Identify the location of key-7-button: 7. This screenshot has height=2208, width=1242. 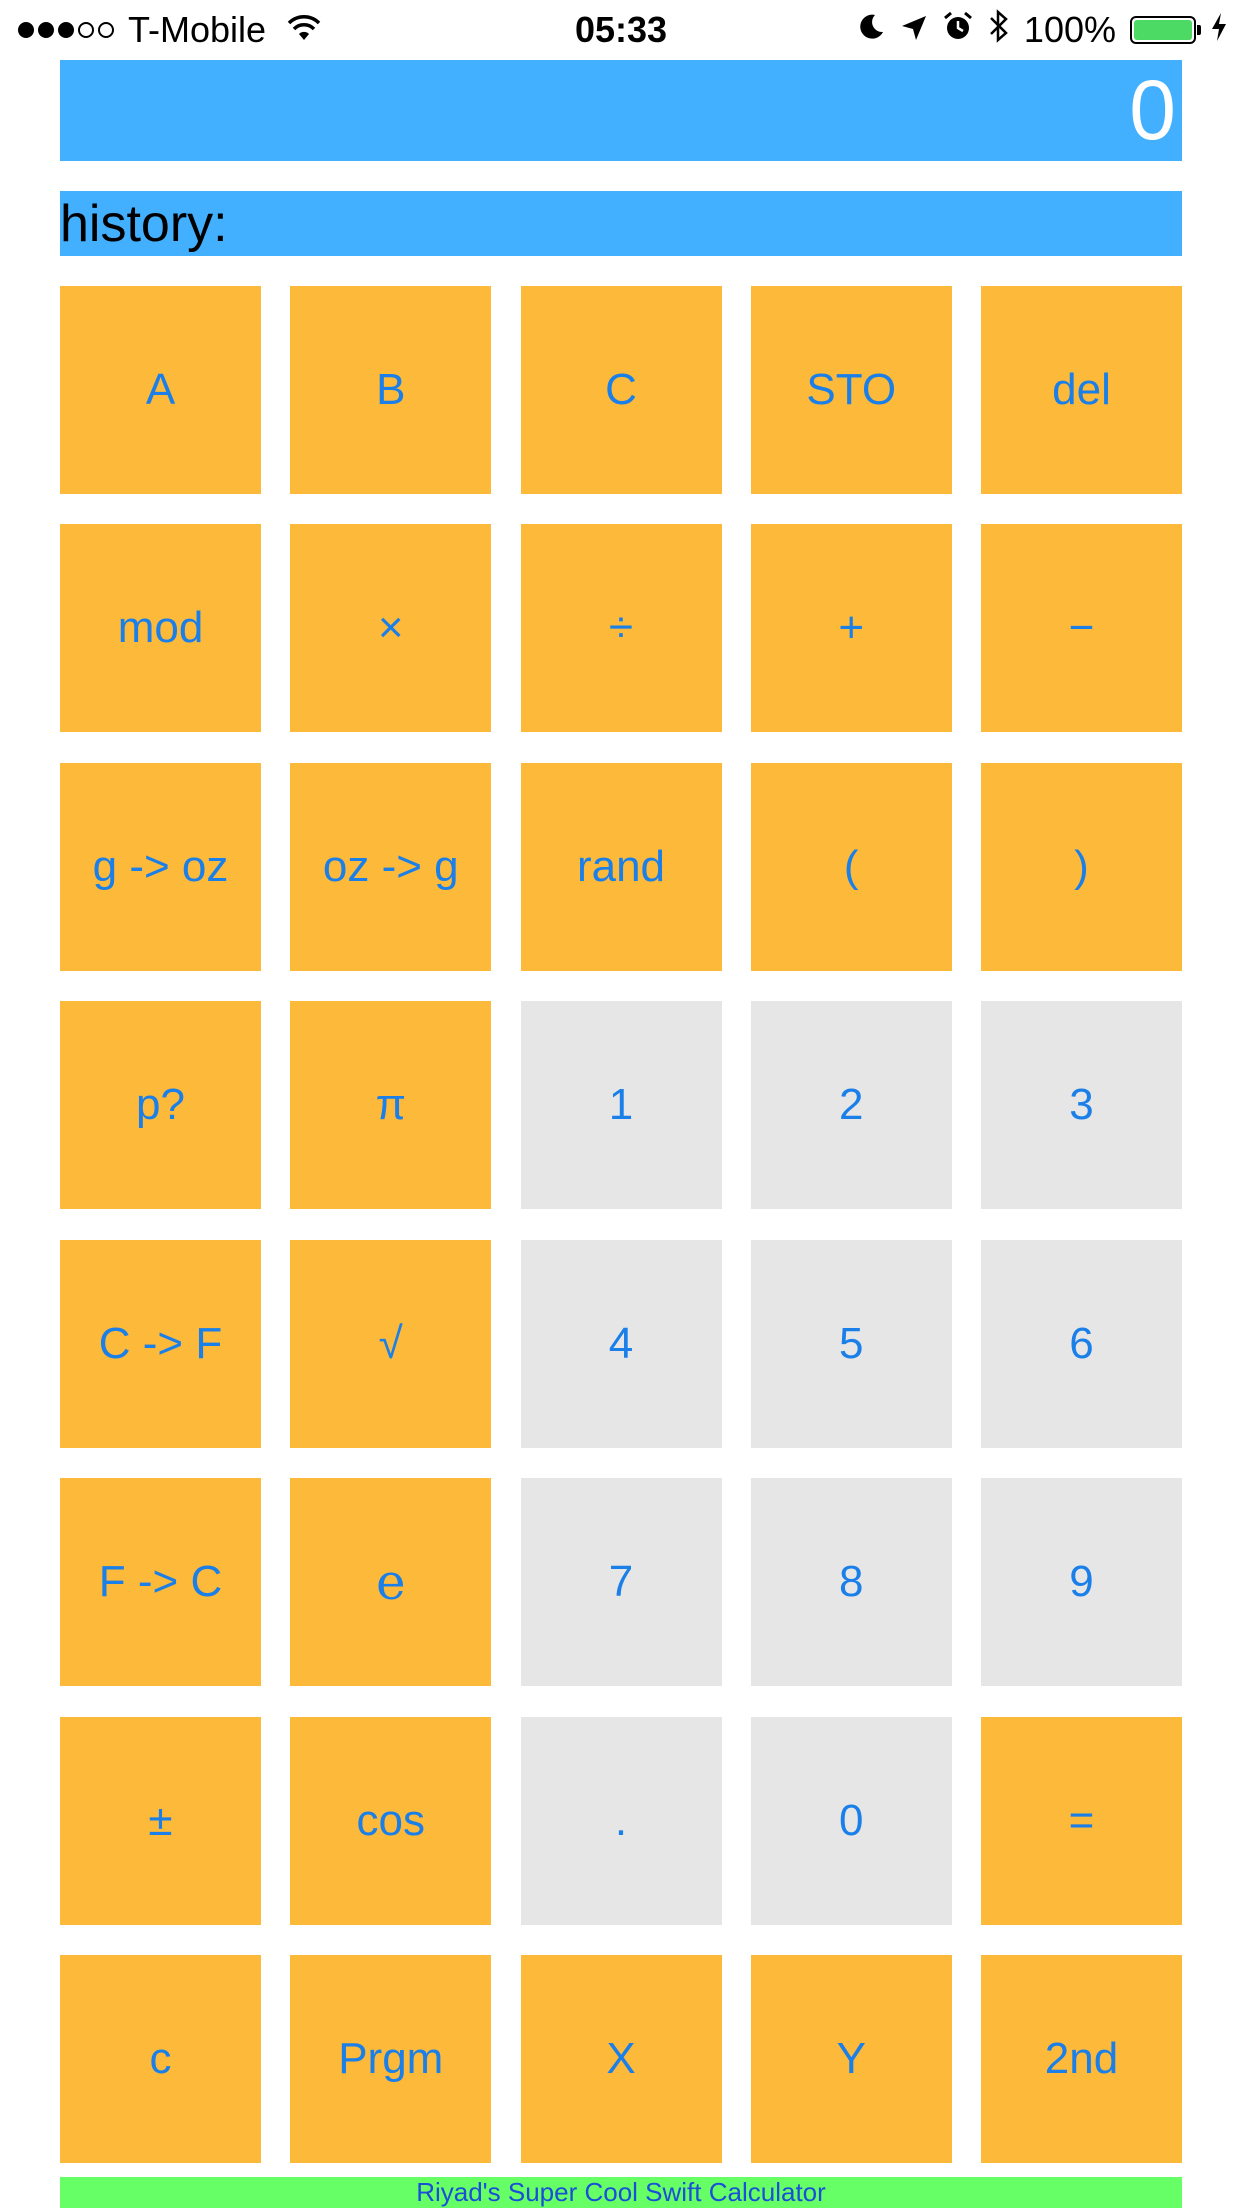
(621, 1582).